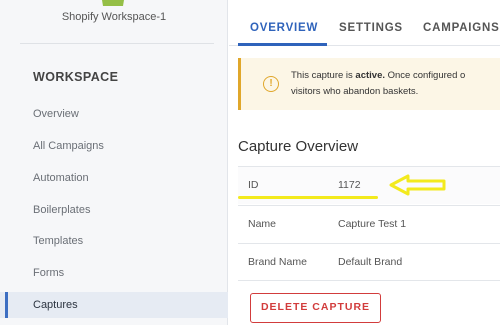  I want to click on id-label: ID, so click(253, 185).